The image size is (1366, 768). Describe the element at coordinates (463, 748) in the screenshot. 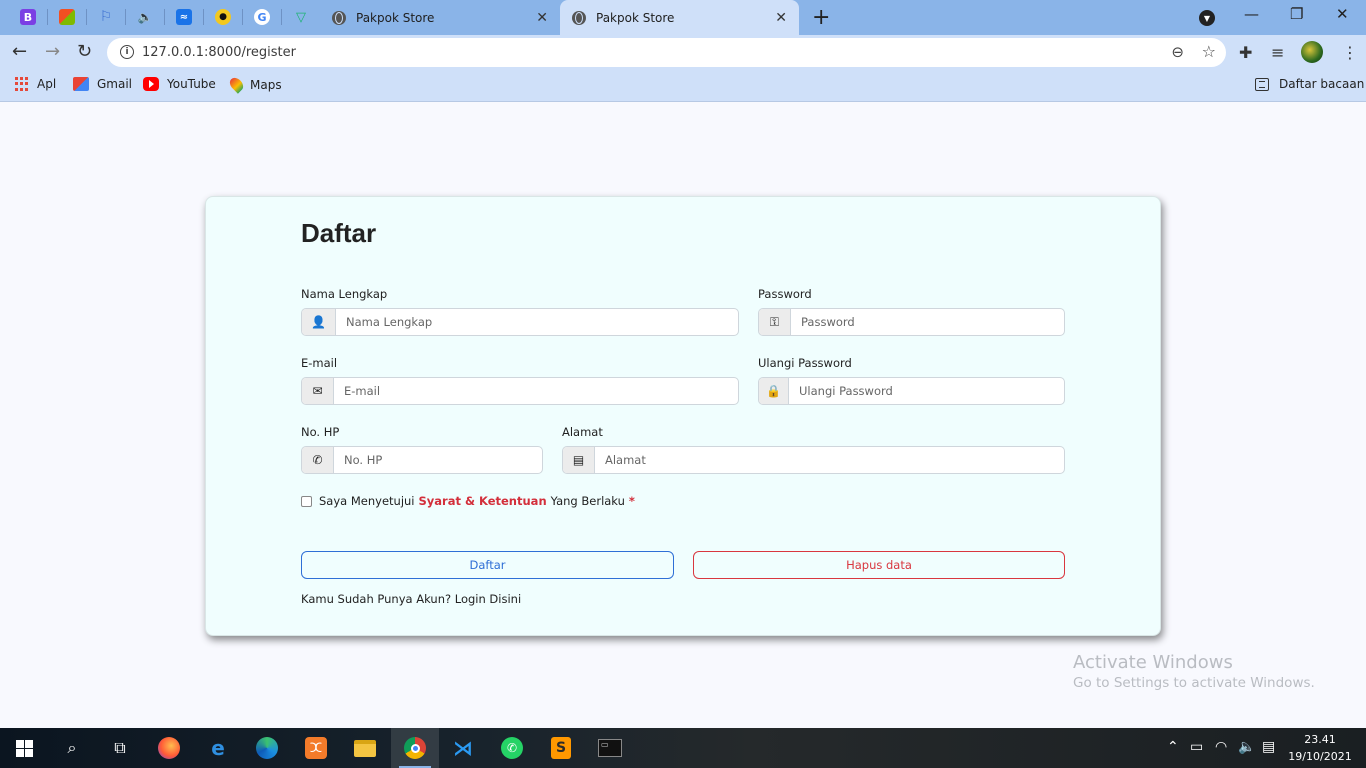

I see `vscode-icon: ⋊` at that location.